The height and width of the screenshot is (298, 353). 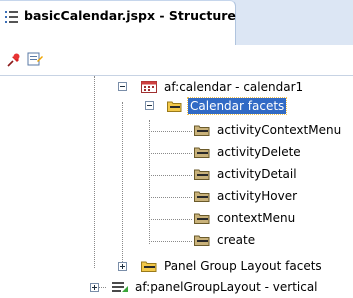 What do you see at coordinates (226, 287) in the screenshot?
I see `tree-node-label: af:panelGroupLayout - vertical` at bounding box center [226, 287].